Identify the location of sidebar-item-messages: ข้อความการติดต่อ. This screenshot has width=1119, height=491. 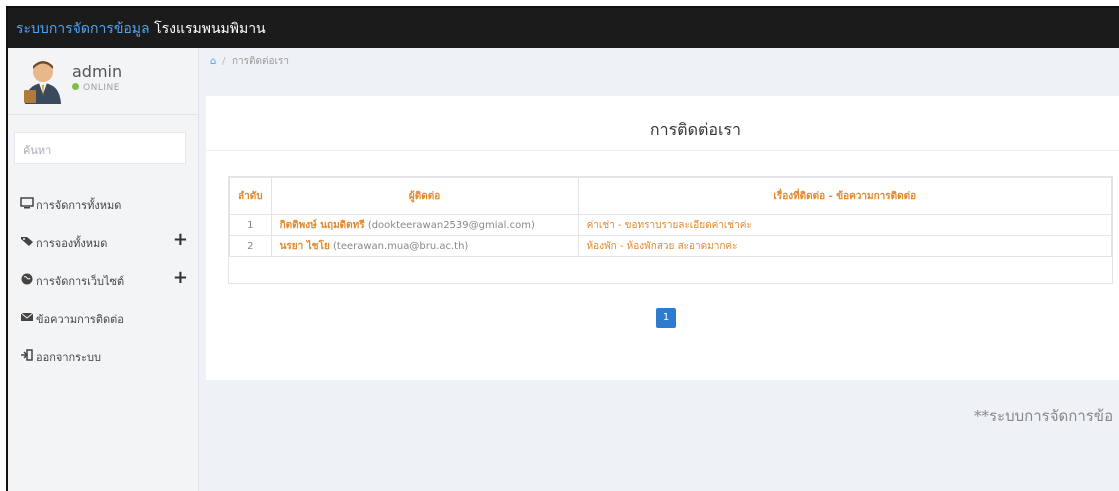
(103, 317).